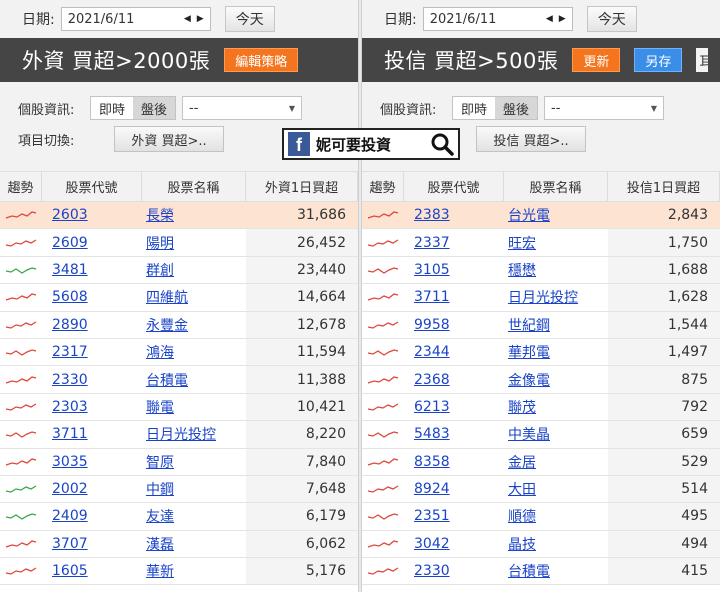 Image resolution: width=720 pixels, height=592 pixels. Describe the element at coordinates (541, 517) in the screenshot. I see `table-row: 2351 順德 495` at that location.